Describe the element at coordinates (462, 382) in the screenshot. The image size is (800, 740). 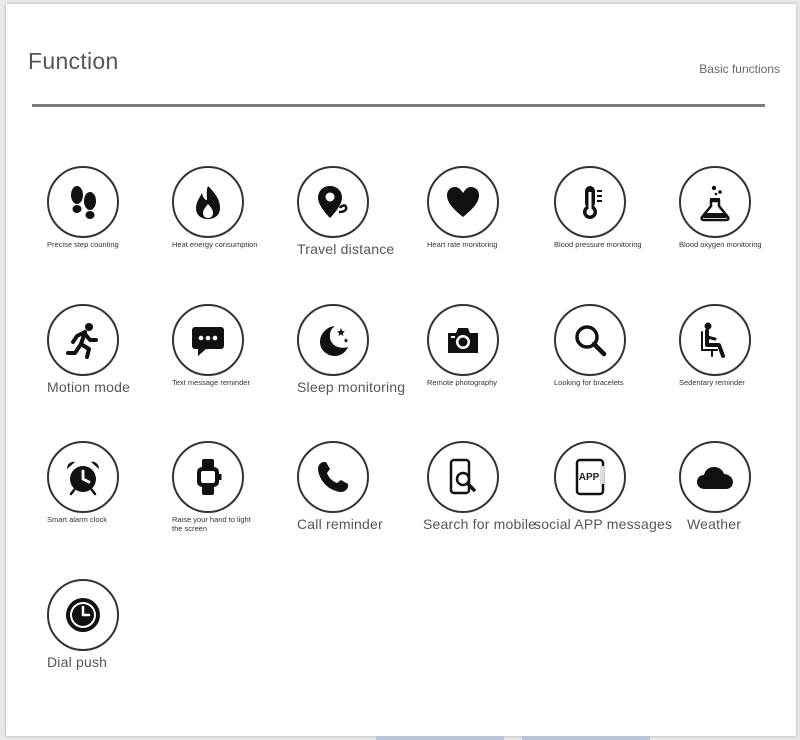
I see `function-label: Remote photography` at that location.